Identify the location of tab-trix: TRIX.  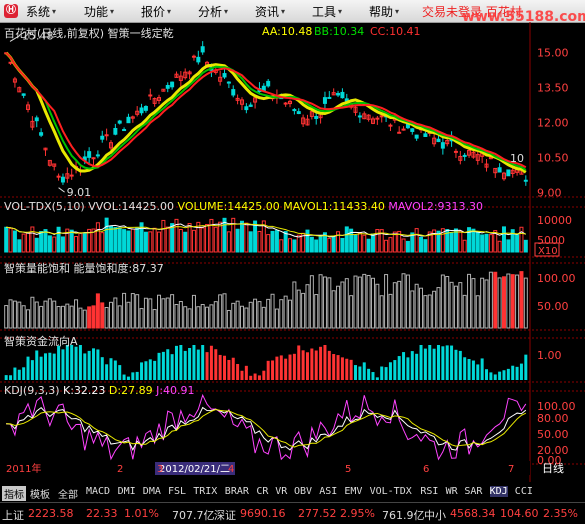
(205, 491).